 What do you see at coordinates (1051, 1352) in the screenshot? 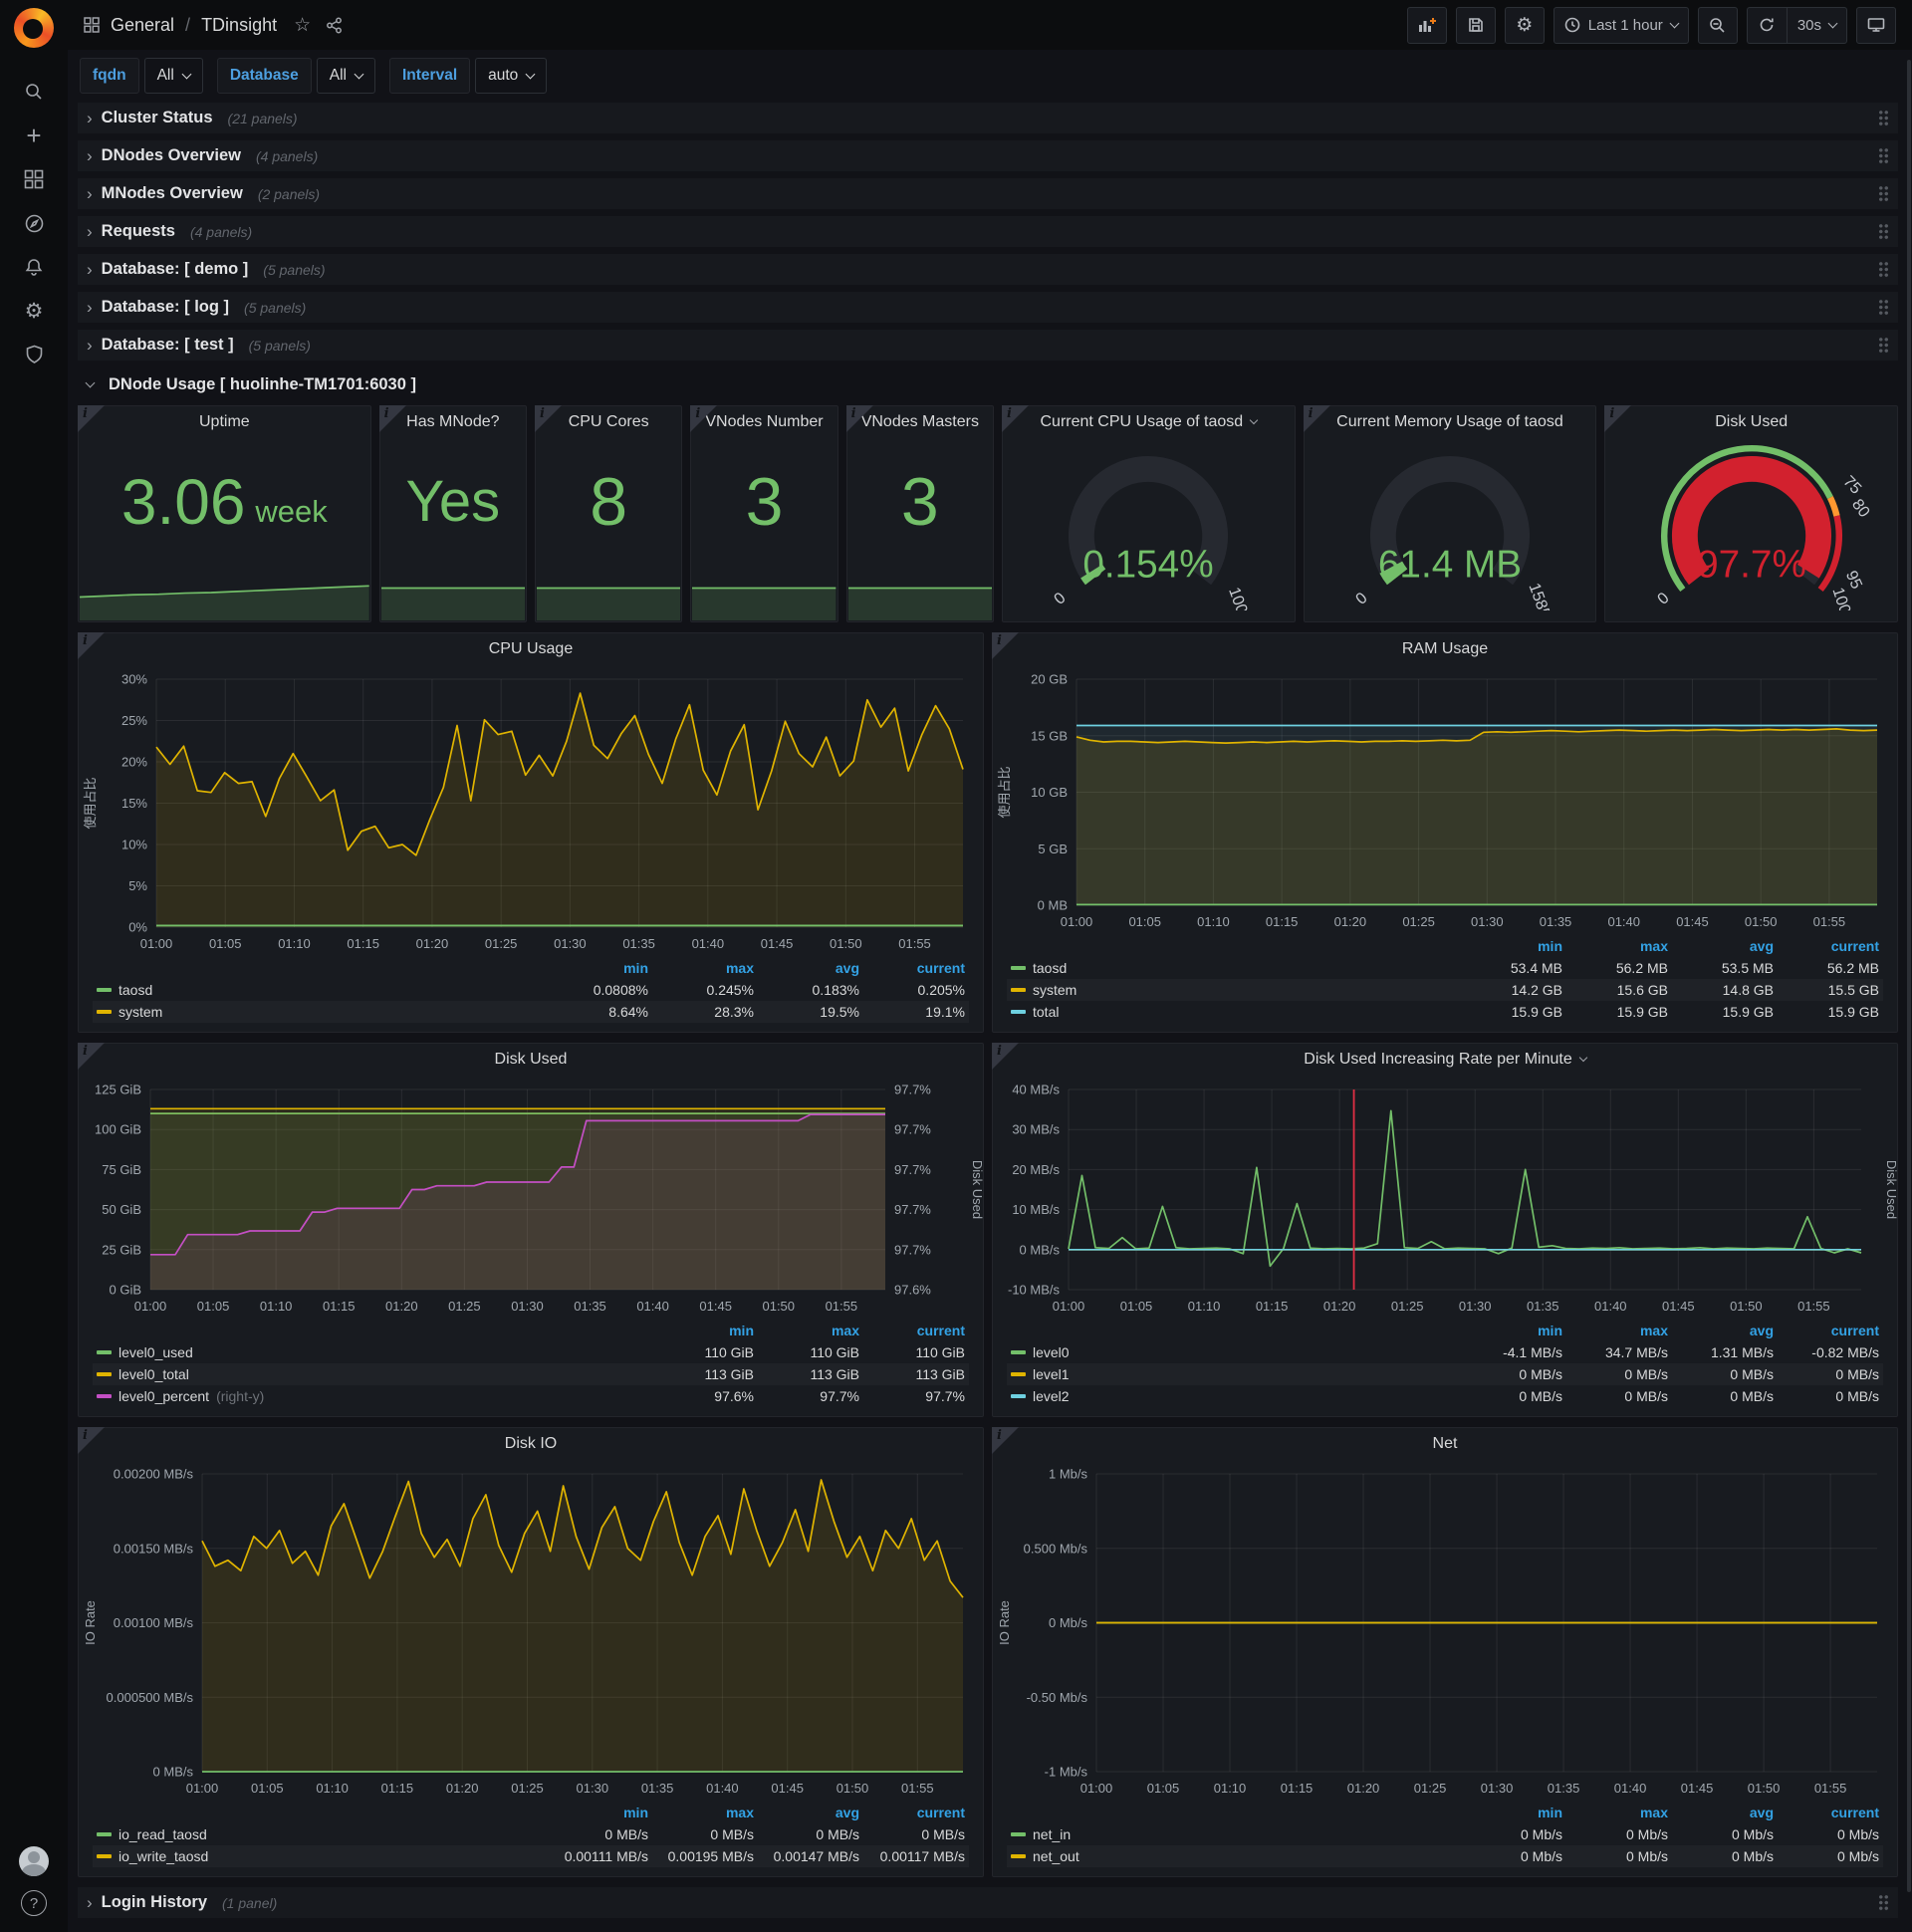
I see `legend-series-name: level0` at bounding box center [1051, 1352].